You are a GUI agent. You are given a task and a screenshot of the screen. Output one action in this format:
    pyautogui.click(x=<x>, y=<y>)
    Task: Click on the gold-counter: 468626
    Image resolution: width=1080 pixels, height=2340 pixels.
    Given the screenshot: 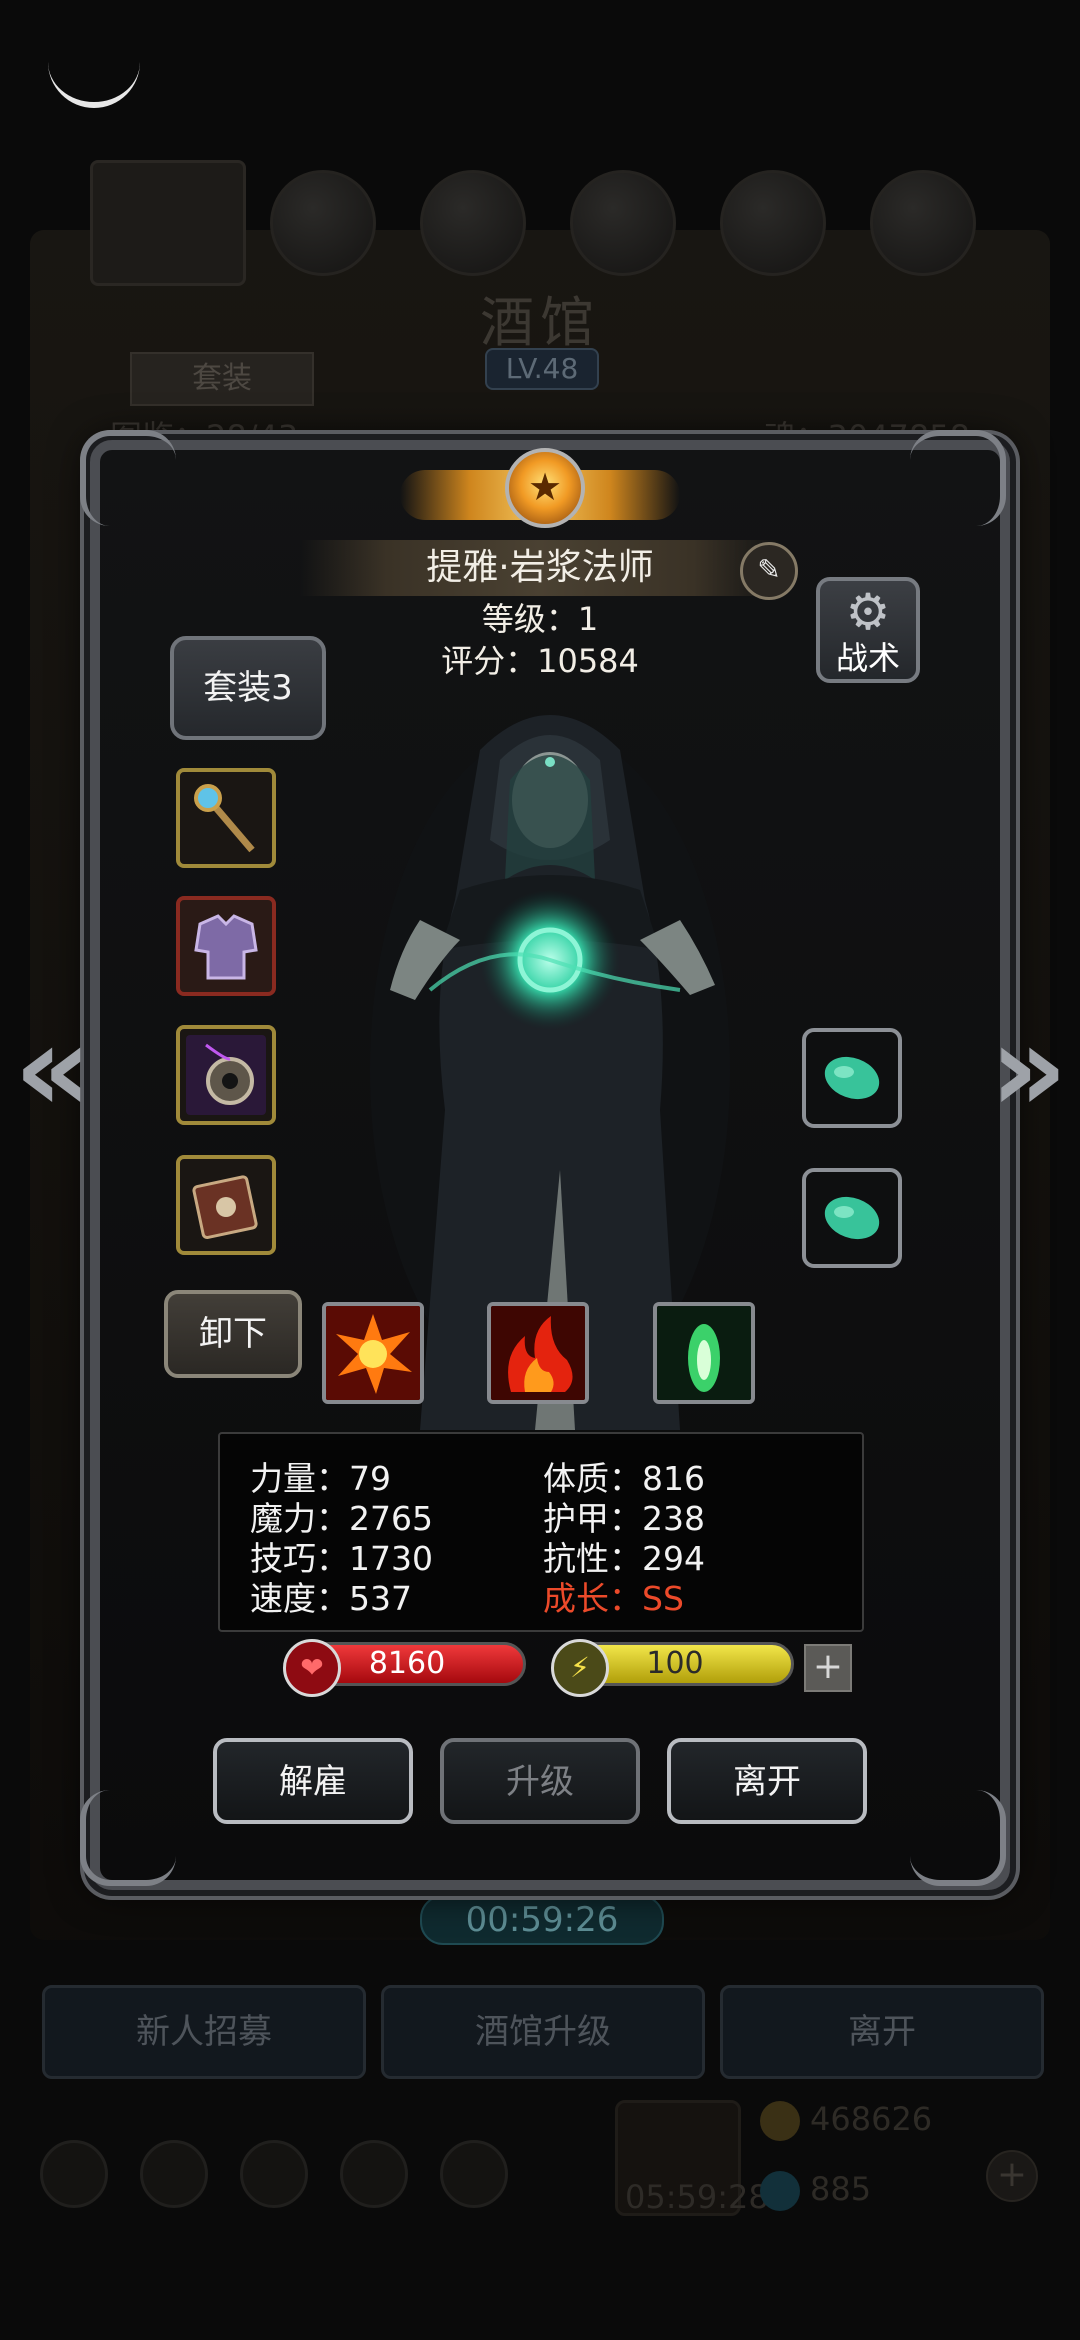 What is the action you would take?
    pyautogui.click(x=846, y=2120)
    